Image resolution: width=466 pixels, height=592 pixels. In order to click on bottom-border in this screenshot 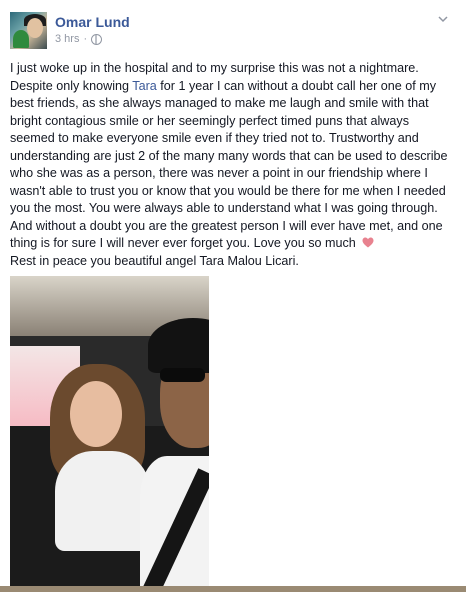, I will do `click(233, 589)`.